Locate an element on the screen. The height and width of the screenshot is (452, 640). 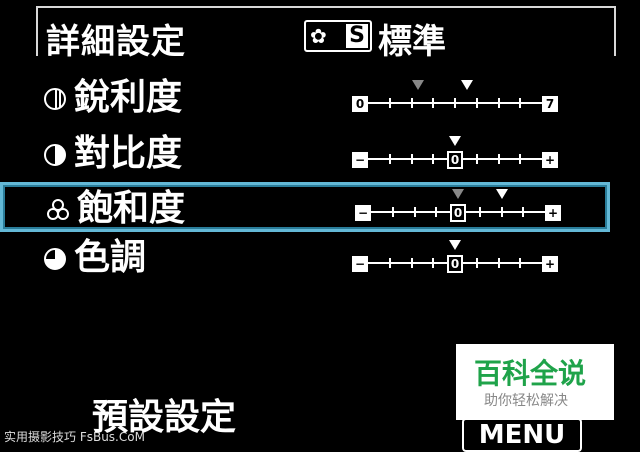
setting-label: 對比度 is located at coordinates (128, 153).